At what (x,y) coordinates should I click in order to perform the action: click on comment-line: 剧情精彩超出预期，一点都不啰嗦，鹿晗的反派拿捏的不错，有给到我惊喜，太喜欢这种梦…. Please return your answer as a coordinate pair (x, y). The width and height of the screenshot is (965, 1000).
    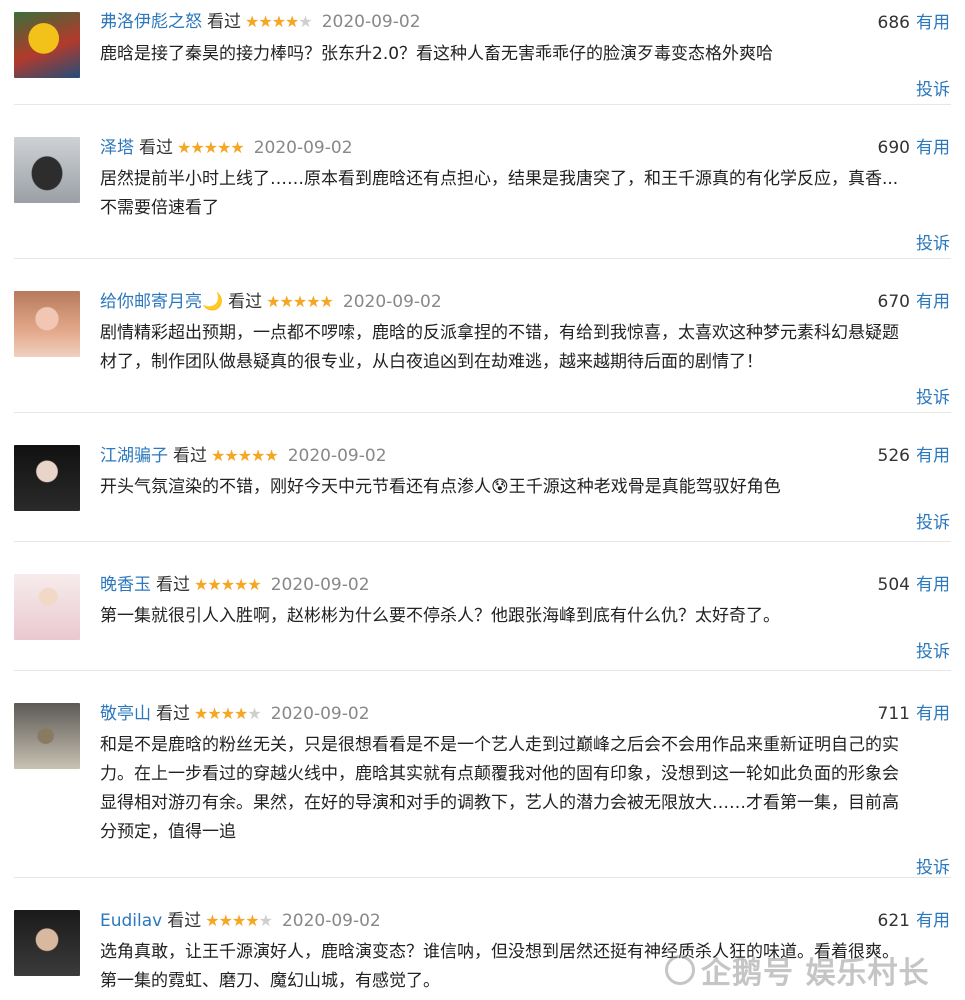
    Looking at the image, I should click on (499, 333).